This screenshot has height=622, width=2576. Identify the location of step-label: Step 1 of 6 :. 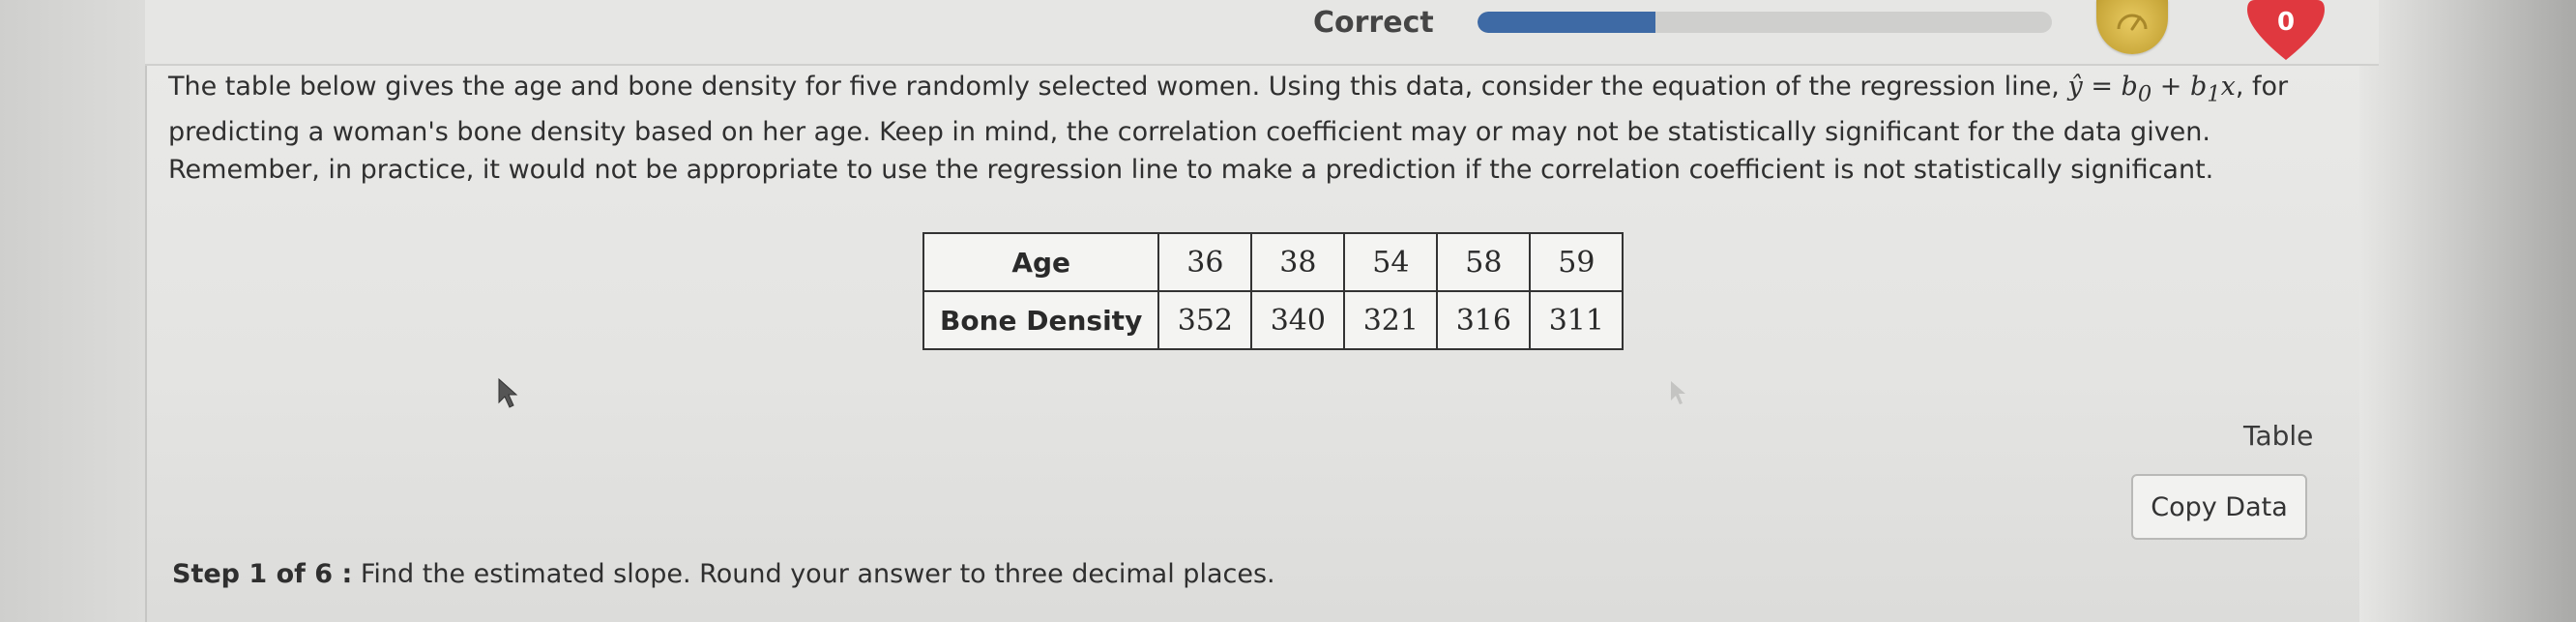
(262, 574).